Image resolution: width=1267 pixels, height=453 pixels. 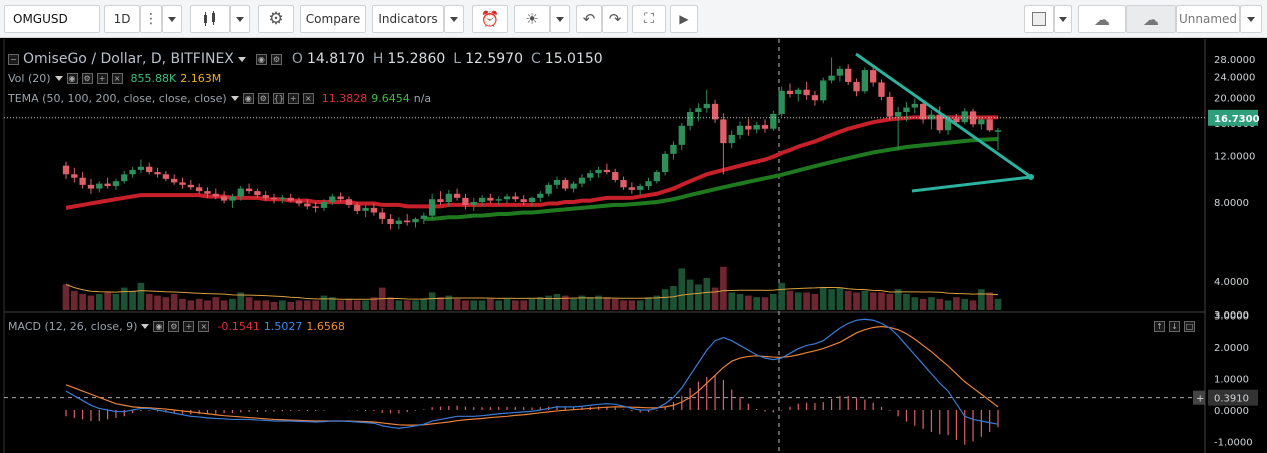 What do you see at coordinates (278, 98) in the screenshot?
I see `source-icon: {}` at bounding box center [278, 98].